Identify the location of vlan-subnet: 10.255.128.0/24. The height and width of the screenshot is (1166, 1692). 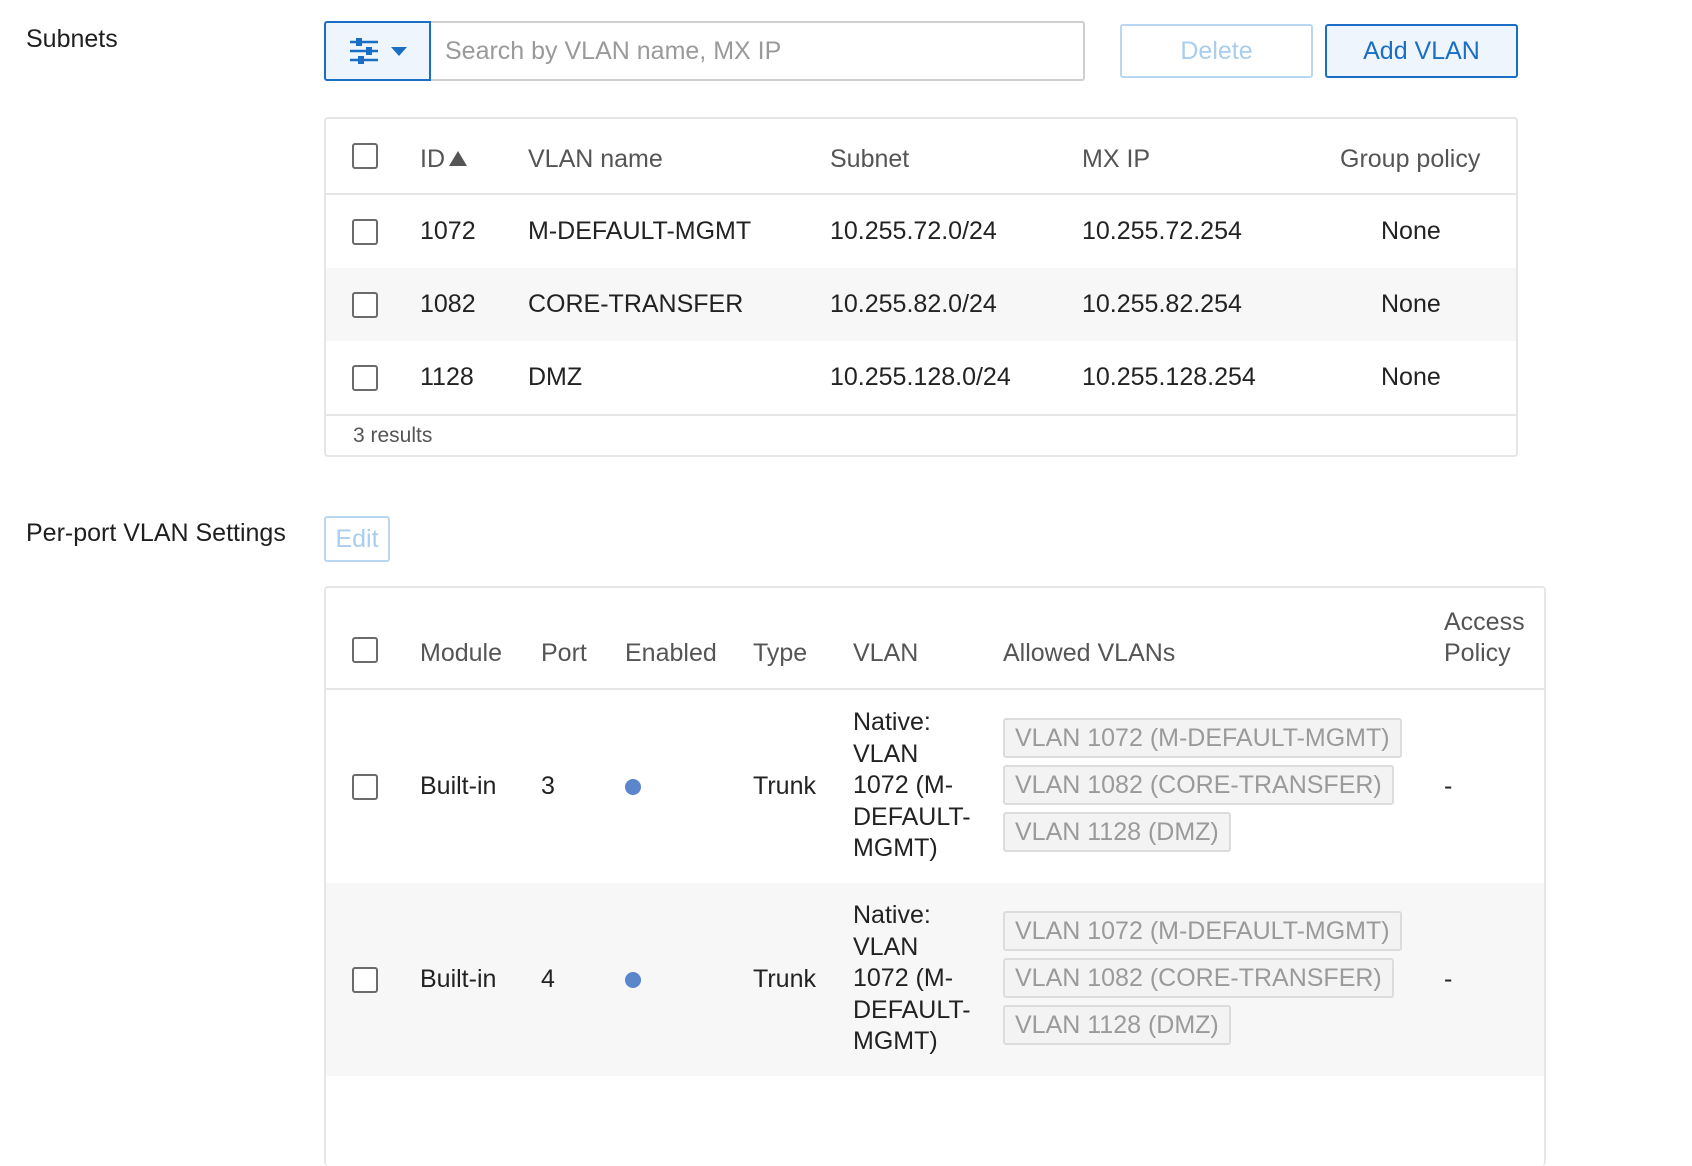
(920, 377).